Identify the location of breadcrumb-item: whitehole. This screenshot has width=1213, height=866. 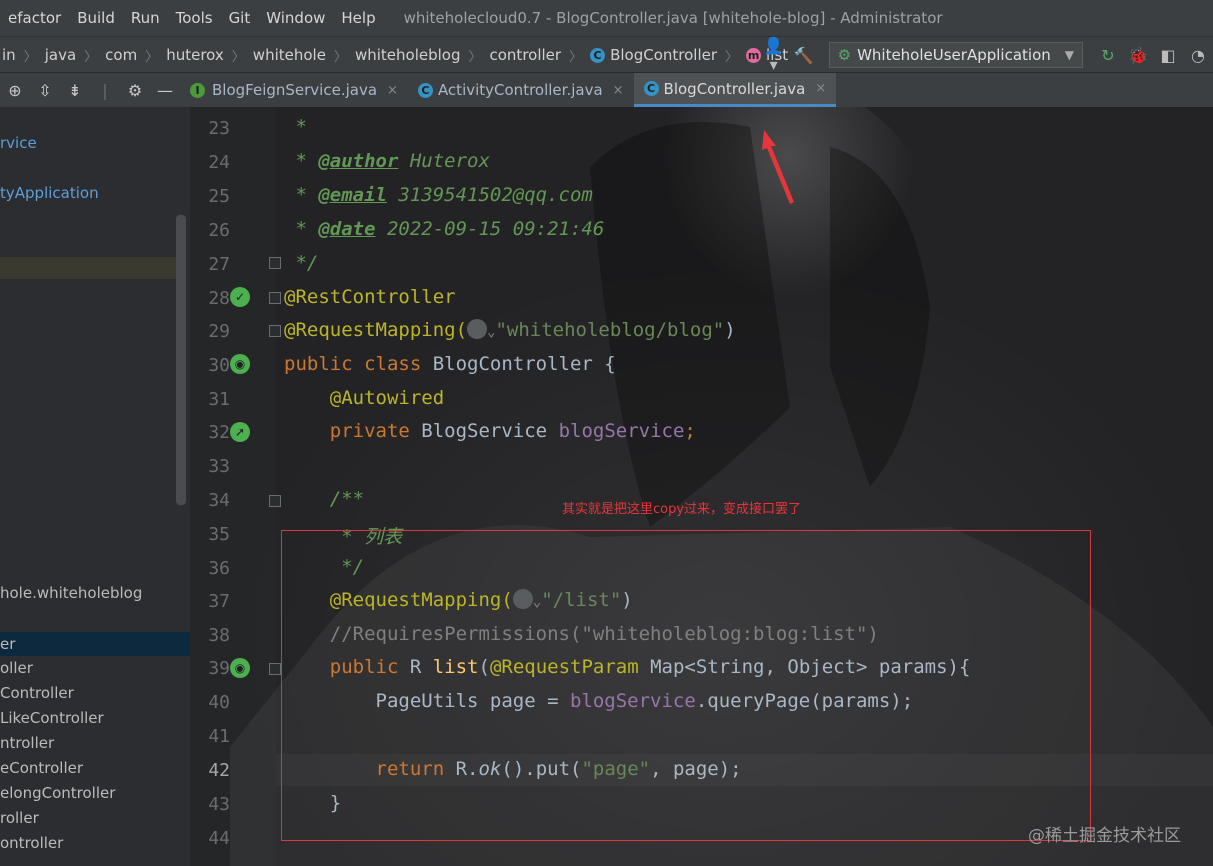
(289, 55).